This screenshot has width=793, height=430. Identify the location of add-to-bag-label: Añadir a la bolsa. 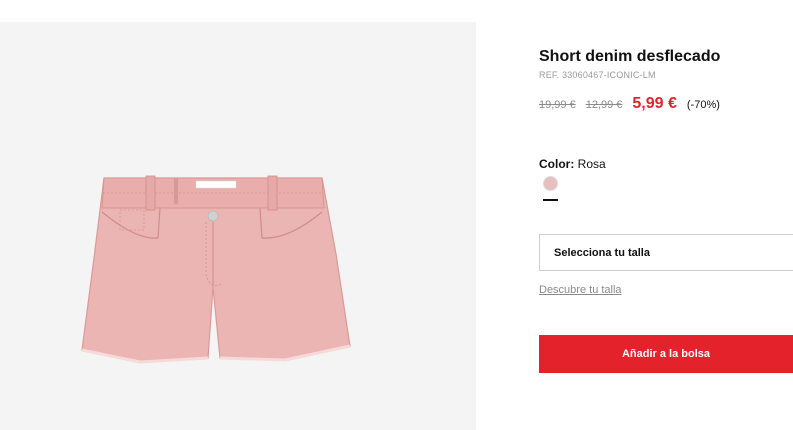
(666, 354).